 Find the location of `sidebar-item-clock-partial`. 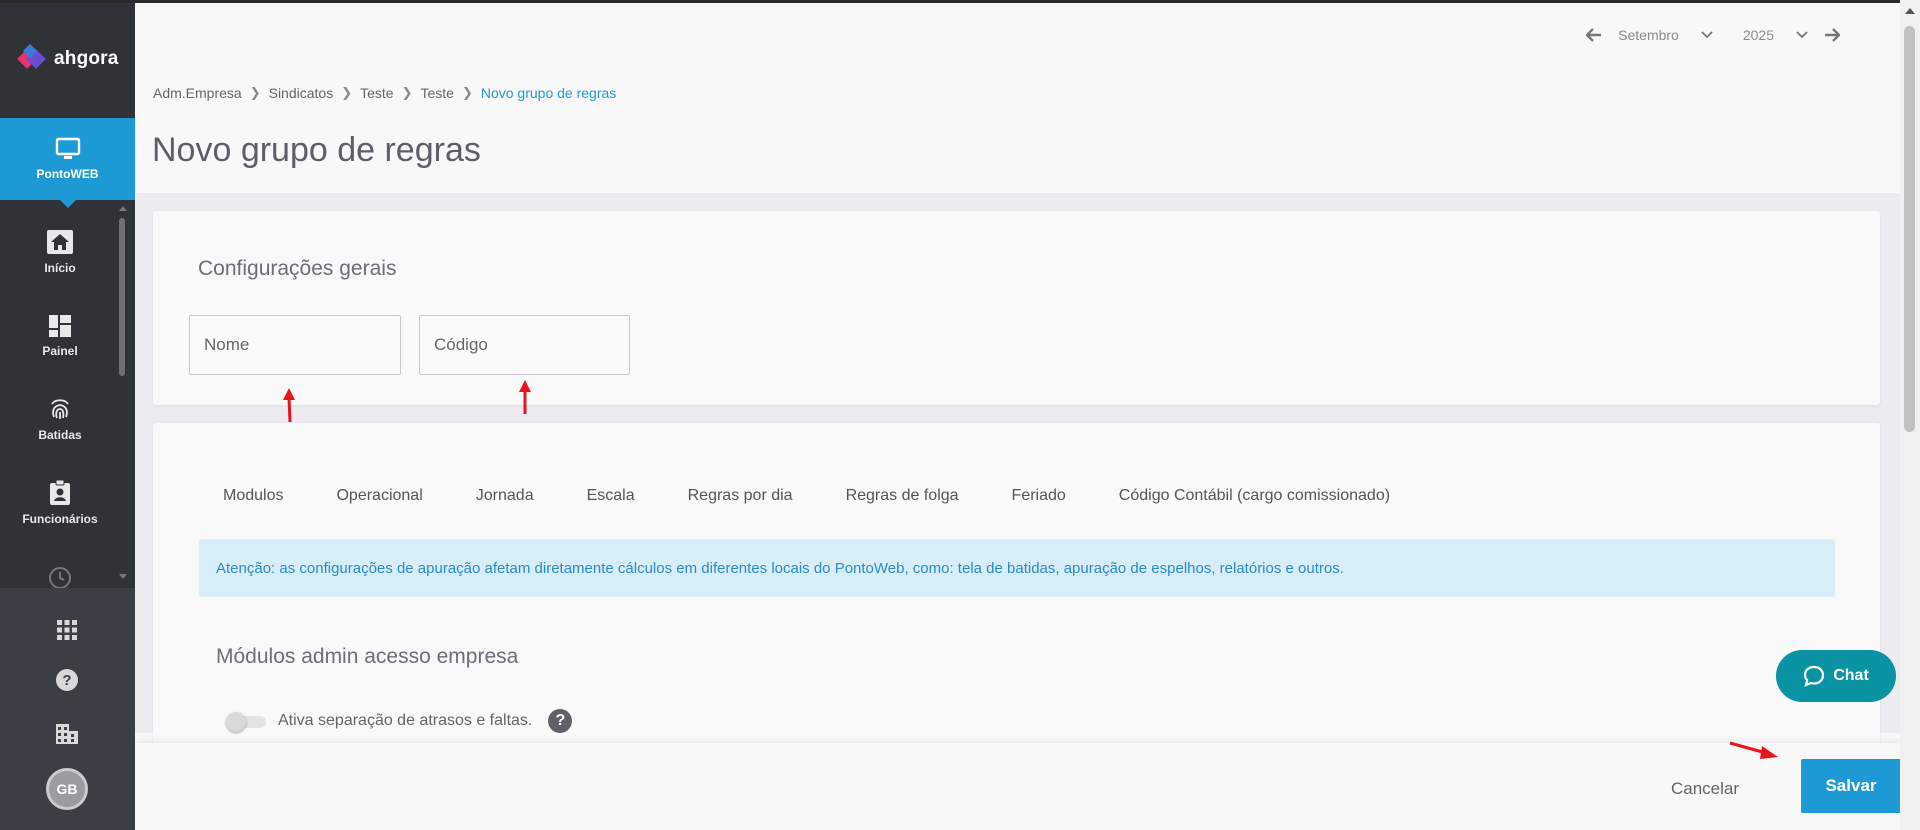

sidebar-item-clock-partial is located at coordinates (60, 578).